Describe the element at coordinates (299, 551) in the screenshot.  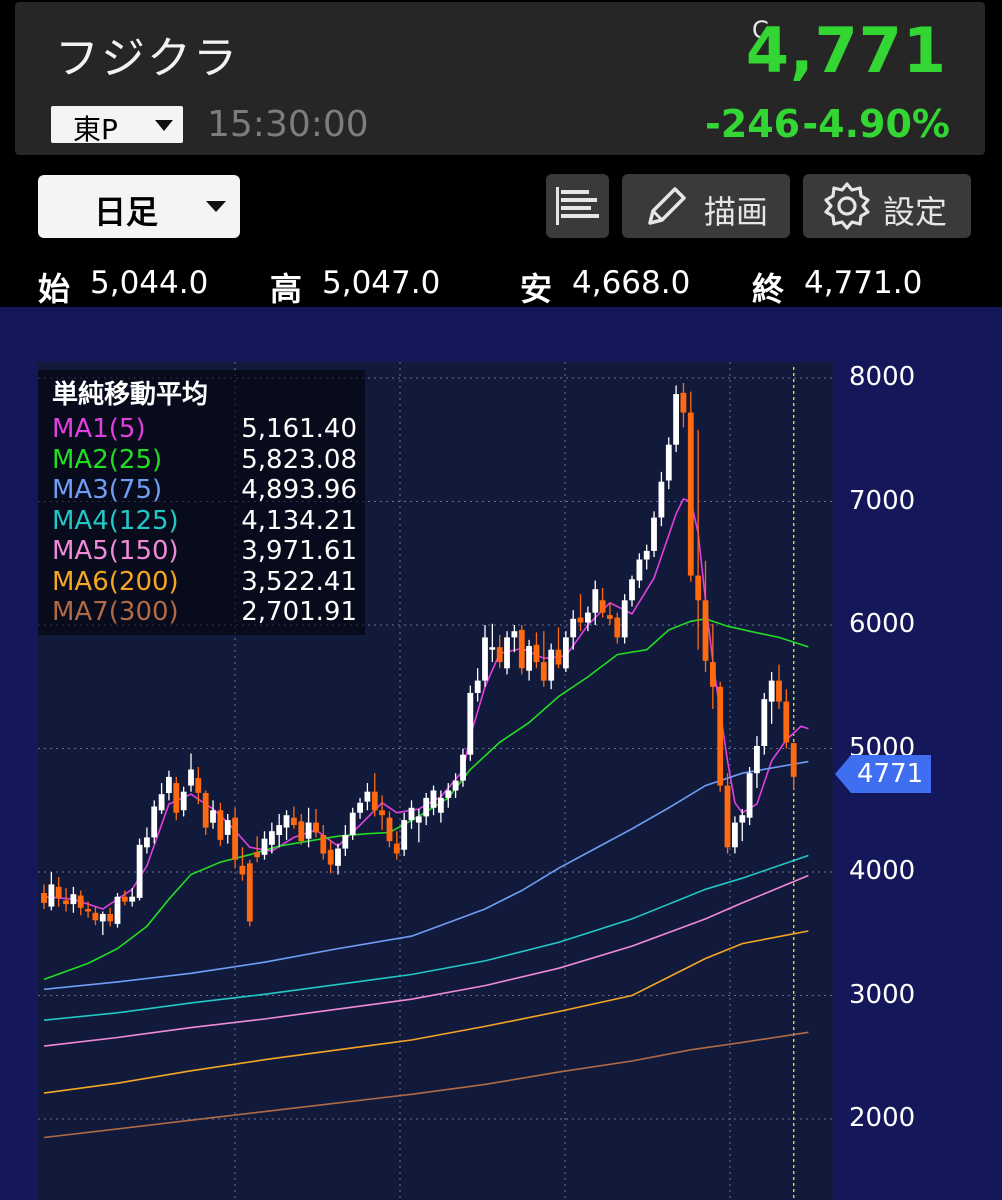
I see `legend-item-value: 3,971.61` at that location.